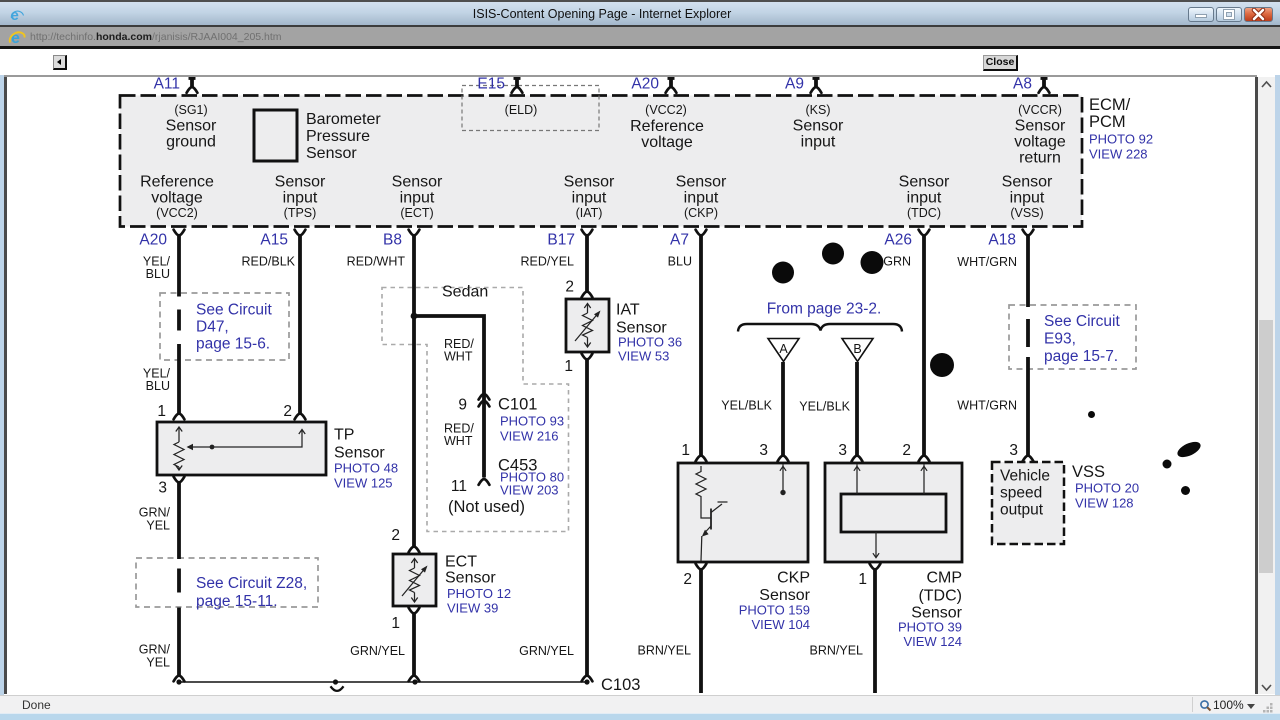  I want to click on svg-text: E15, so click(491, 85).